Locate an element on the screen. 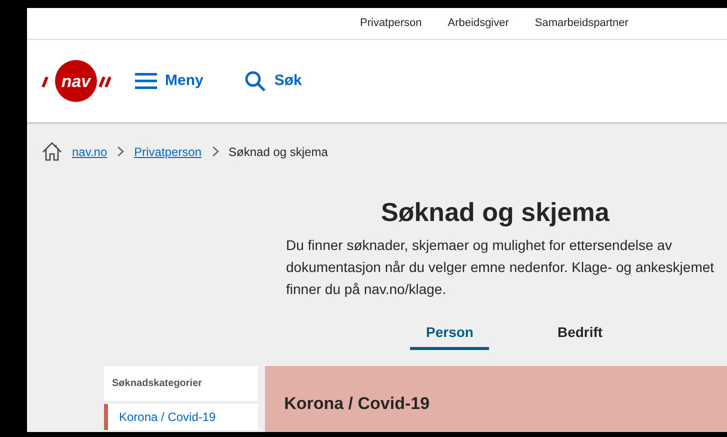 This screenshot has height=437, width=727. breadcrumb-current: Søknad og skjema is located at coordinates (278, 152).